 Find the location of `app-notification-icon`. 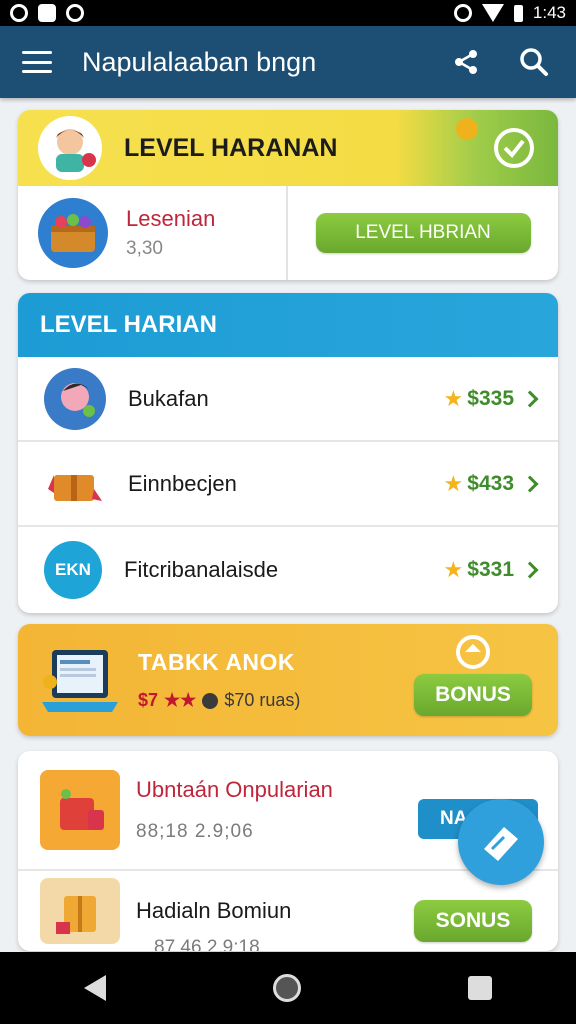

app-notification-icon is located at coordinates (47, 13).